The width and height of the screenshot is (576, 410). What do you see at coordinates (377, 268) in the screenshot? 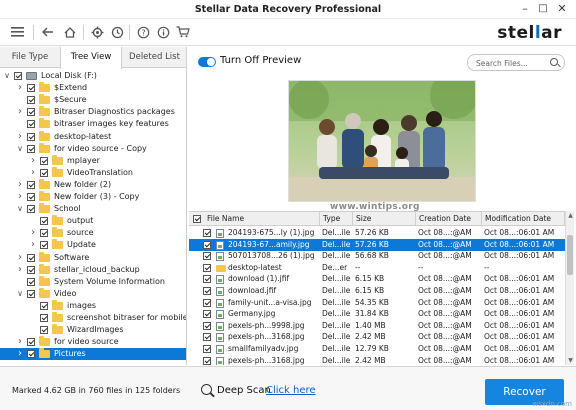
I see `table-row: desktop-latest De...er -- -- --` at bounding box center [377, 268].